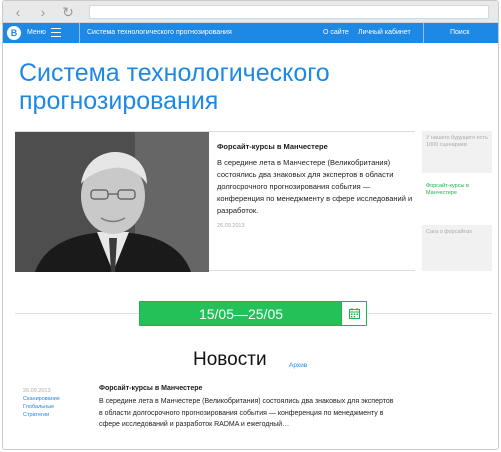 The width and height of the screenshot is (501, 452). What do you see at coordinates (159, 32) in the screenshot?
I see `nav-section-title: Система технологического прогнозирования` at bounding box center [159, 32].